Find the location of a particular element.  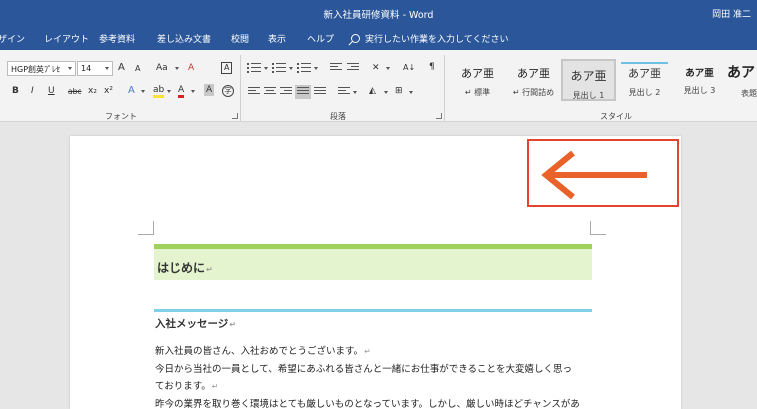

text-effects-button: A is located at coordinates (131, 91).